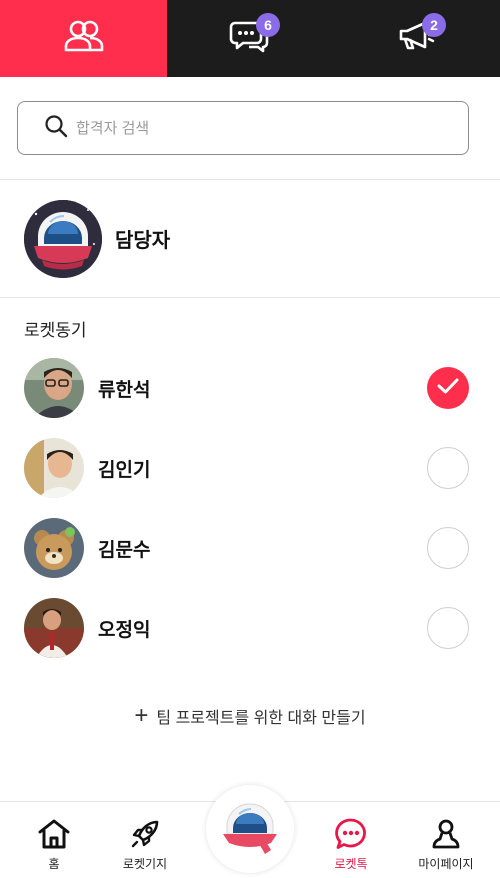 This screenshot has height=878, width=500. I want to click on nav-my-page-label: 마이페이지, so click(446, 864).